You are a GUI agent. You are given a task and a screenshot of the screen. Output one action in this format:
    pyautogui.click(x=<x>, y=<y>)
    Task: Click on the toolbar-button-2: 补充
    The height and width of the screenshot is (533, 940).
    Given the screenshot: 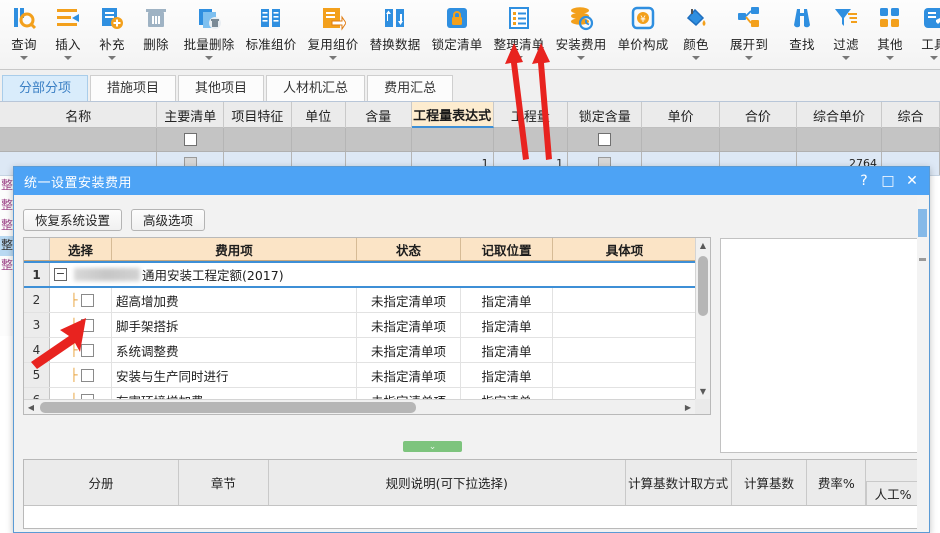 What is the action you would take?
    pyautogui.click(x=112, y=30)
    